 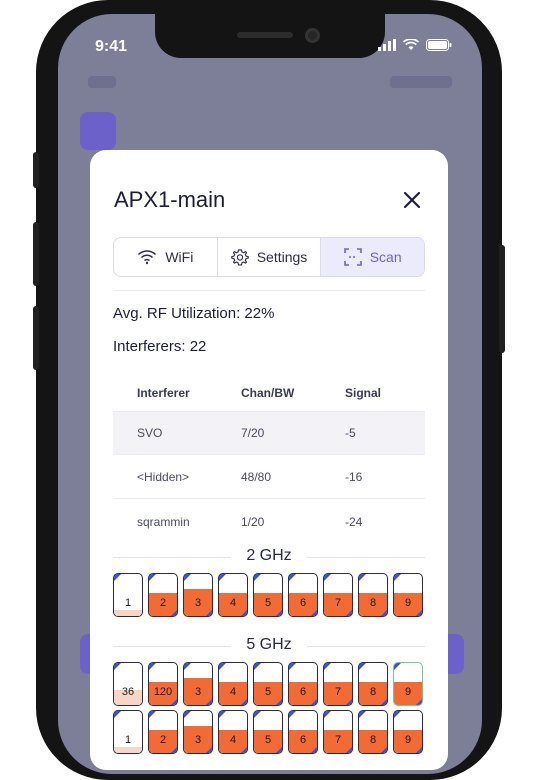 I want to click on channel-grid-5ghz-row2: 1 2 3 4 5 6 7 8 9, so click(x=269, y=732).